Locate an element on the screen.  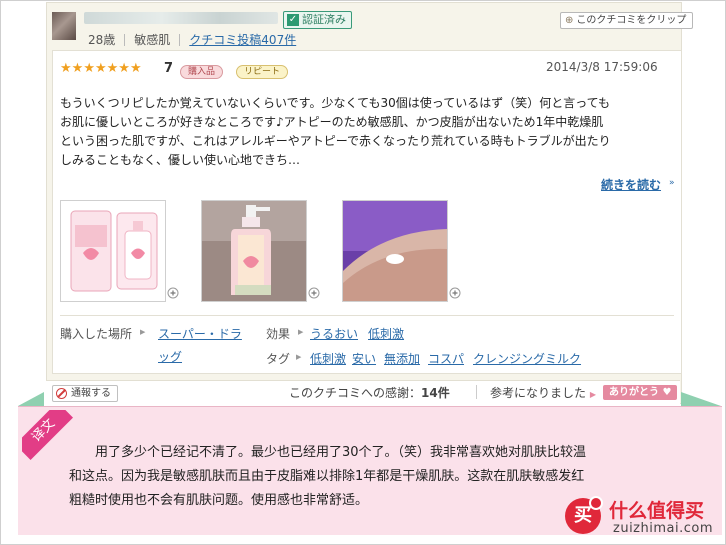
logo-brand: 什么值得买 is located at coordinates (657, 511).